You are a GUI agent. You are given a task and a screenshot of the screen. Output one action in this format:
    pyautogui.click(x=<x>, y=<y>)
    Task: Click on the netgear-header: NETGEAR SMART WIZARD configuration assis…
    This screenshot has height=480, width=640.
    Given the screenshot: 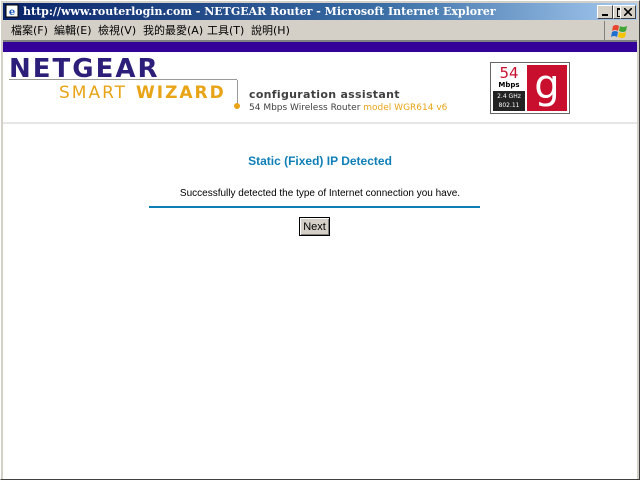 What is the action you would take?
    pyautogui.click(x=320, y=87)
    